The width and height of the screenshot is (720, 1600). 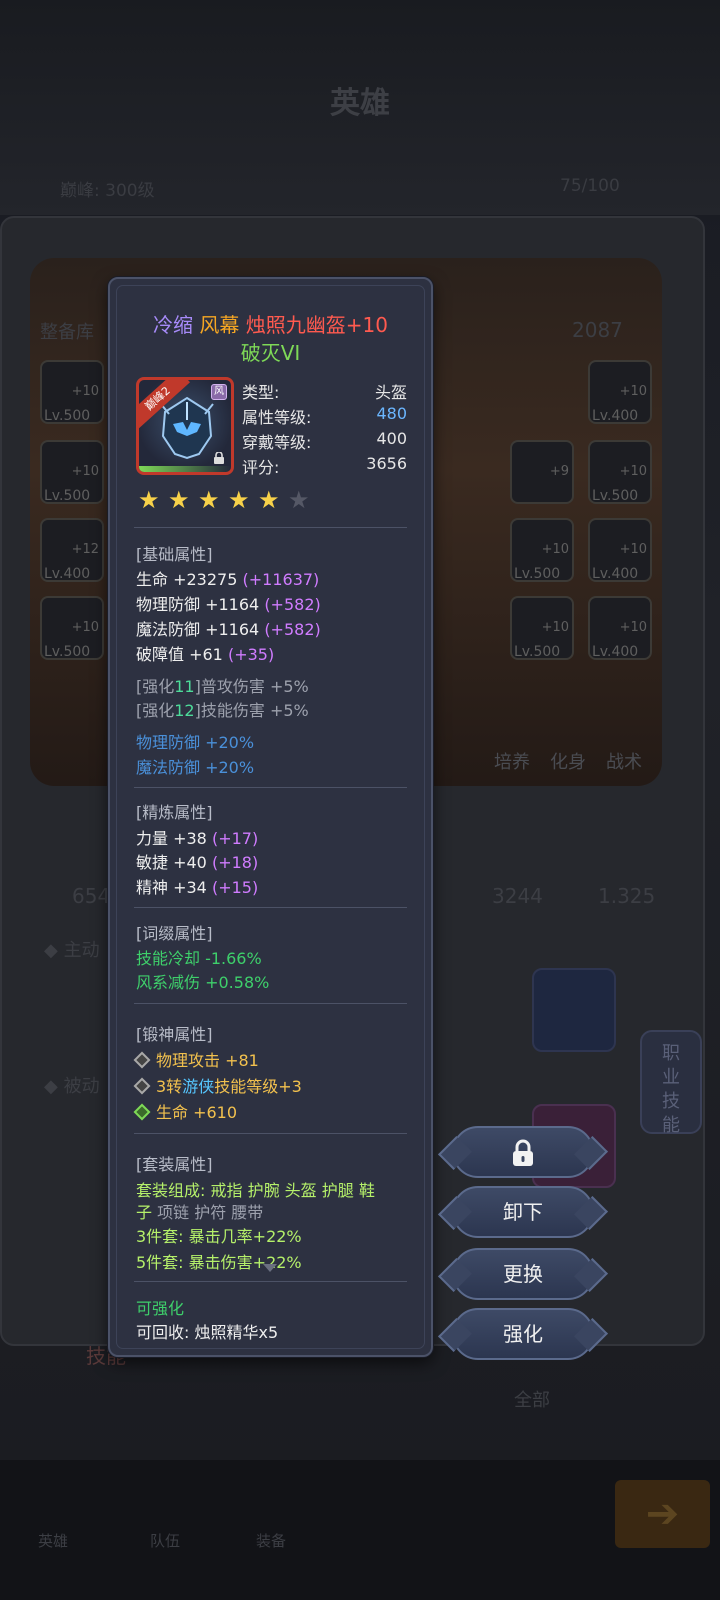 I want to click on recycle-text: 可回收: 烛照精华x5, so click(x=207, y=1332).